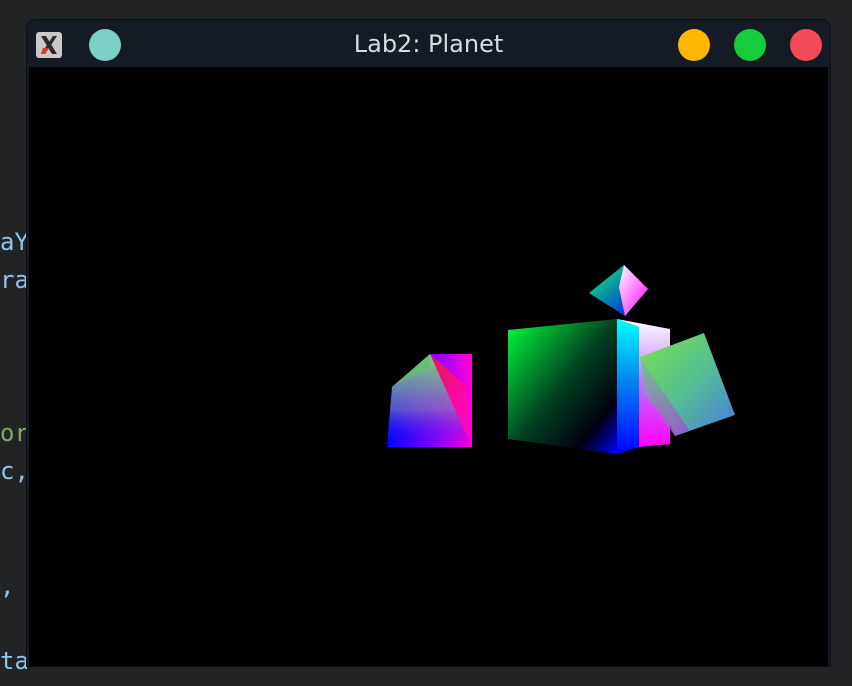 The height and width of the screenshot is (686, 852). What do you see at coordinates (694, 45) in the screenshot?
I see `minimize-icon` at bounding box center [694, 45].